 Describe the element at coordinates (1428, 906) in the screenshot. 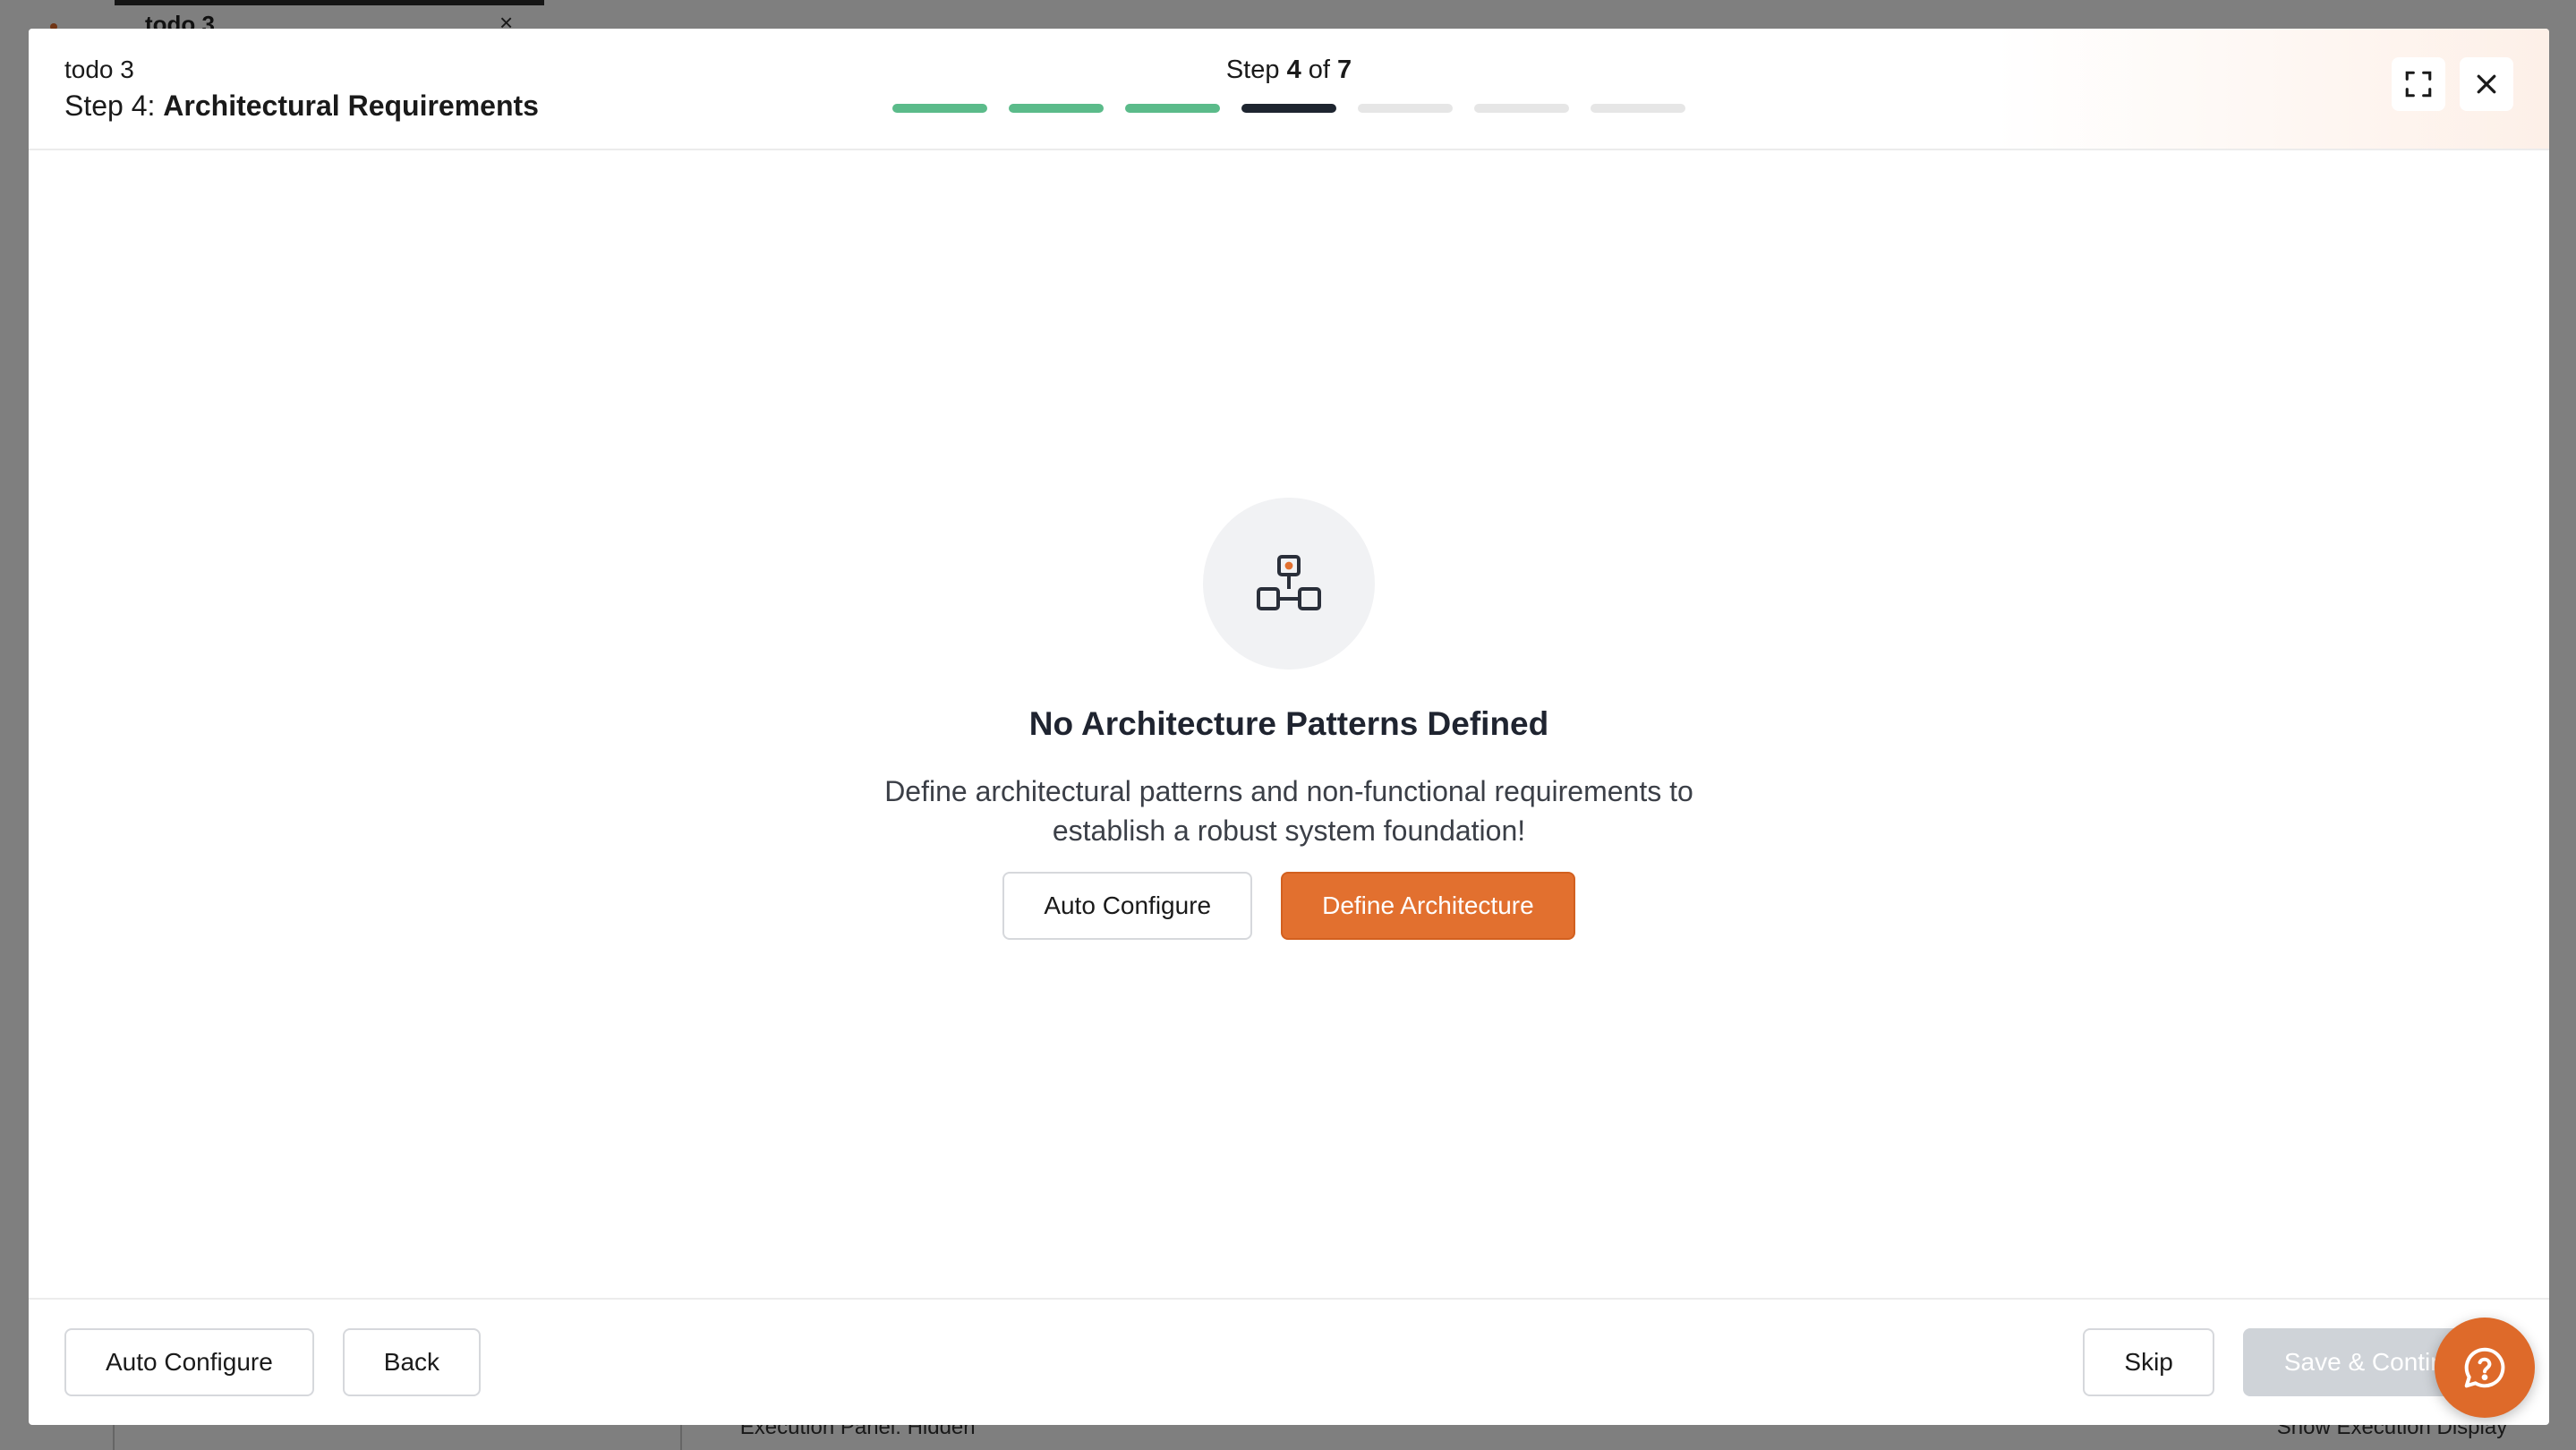

I see `define-architecture-button: Define Architecture` at that location.